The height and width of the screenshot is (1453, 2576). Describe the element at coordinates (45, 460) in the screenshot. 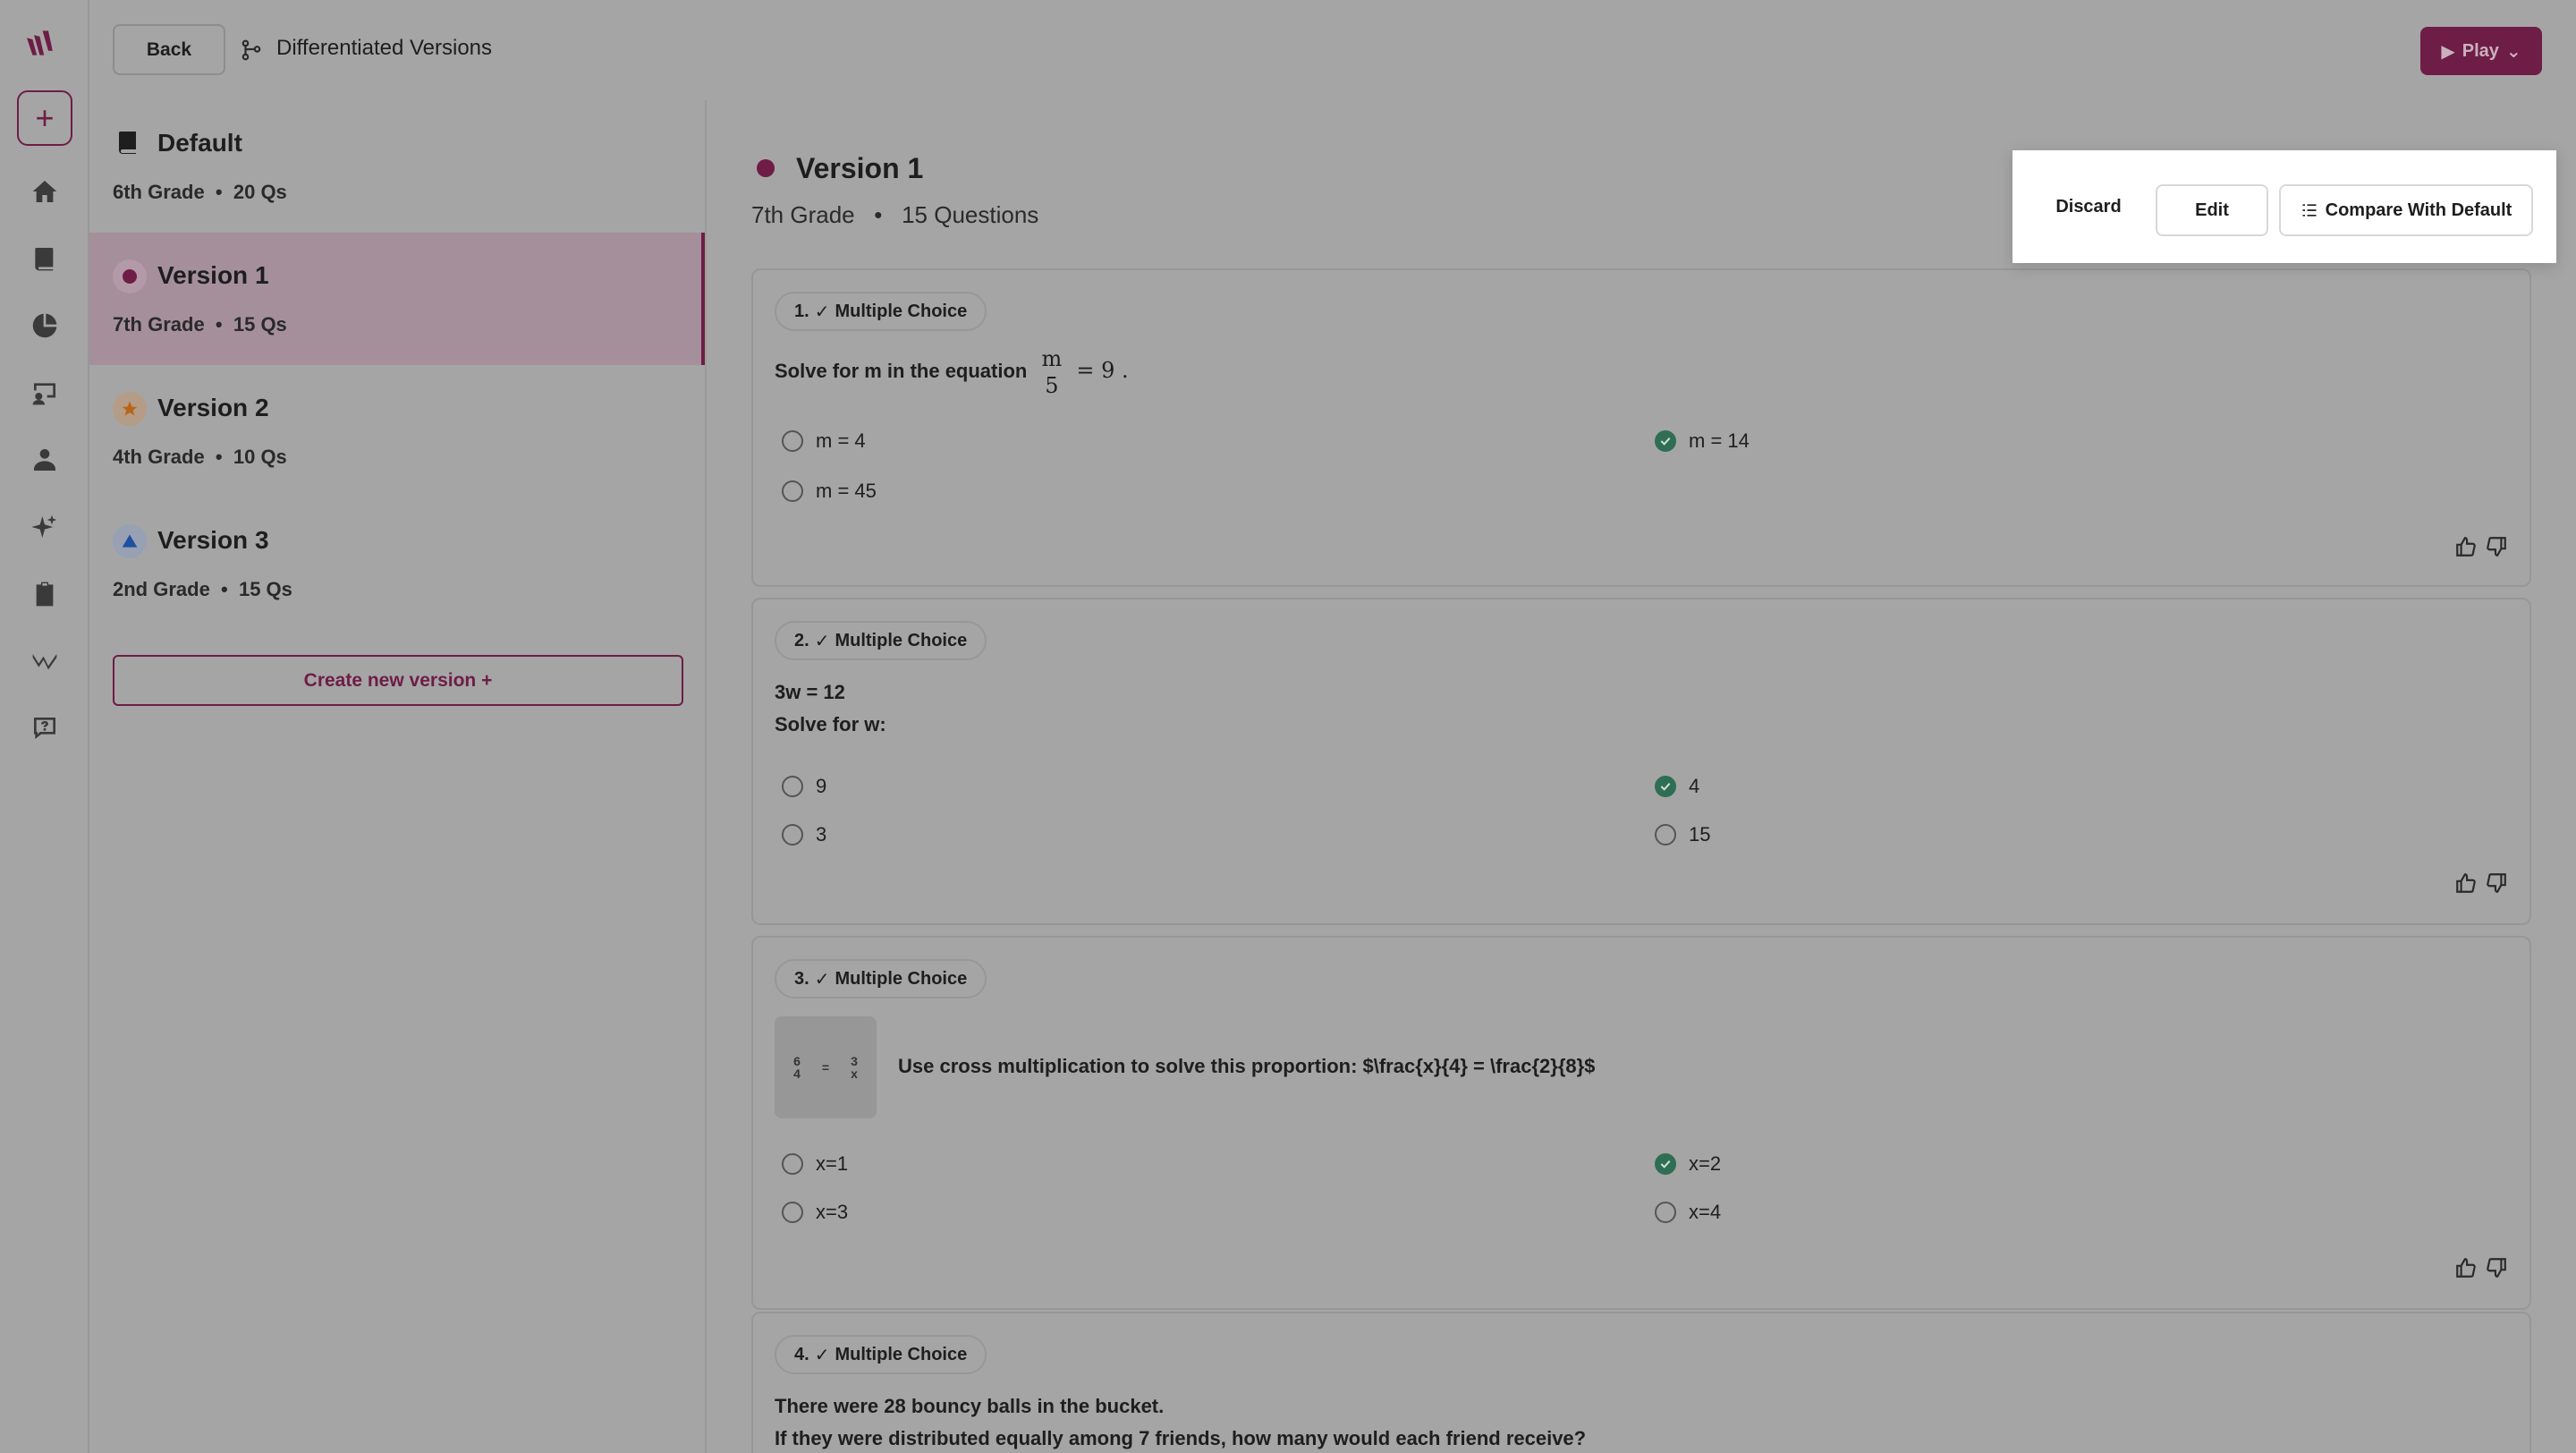

I see `students-icon` at that location.